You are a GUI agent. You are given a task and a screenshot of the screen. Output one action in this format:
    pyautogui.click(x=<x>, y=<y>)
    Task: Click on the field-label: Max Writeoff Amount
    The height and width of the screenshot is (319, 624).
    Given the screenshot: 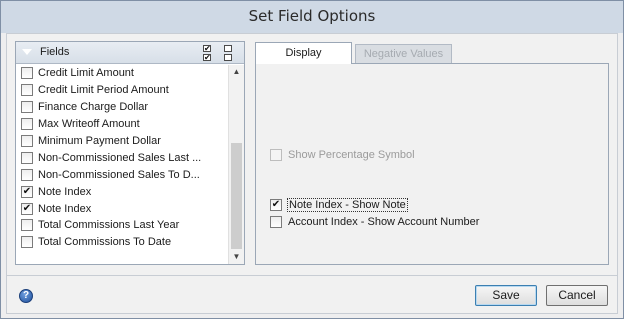 What is the action you would take?
    pyautogui.click(x=89, y=124)
    